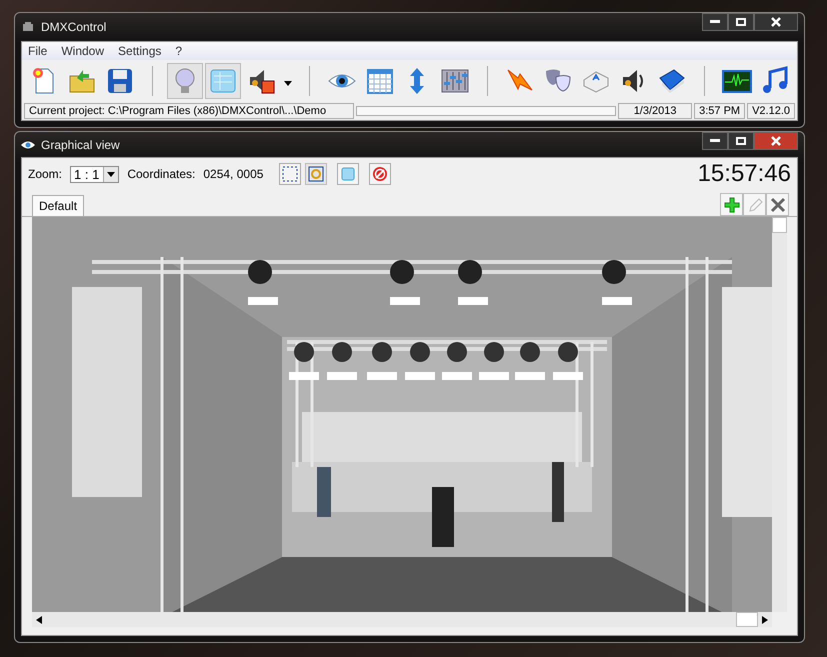 This screenshot has width=827, height=657. I want to click on coordinates-label: Coordinates:, so click(161, 174).